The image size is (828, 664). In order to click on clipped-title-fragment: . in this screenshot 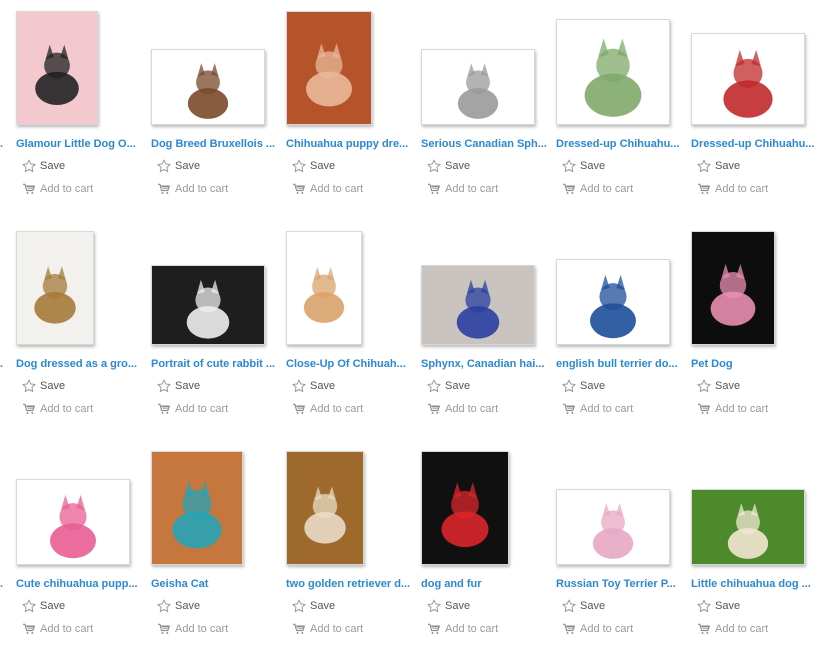, I will do `click(2, 144)`.